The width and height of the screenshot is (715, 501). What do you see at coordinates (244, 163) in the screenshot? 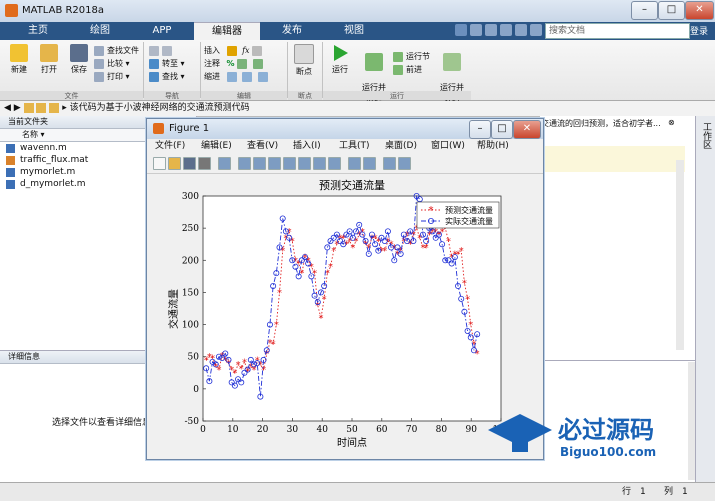
I see `zoom-in-icon` at bounding box center [244, 163].